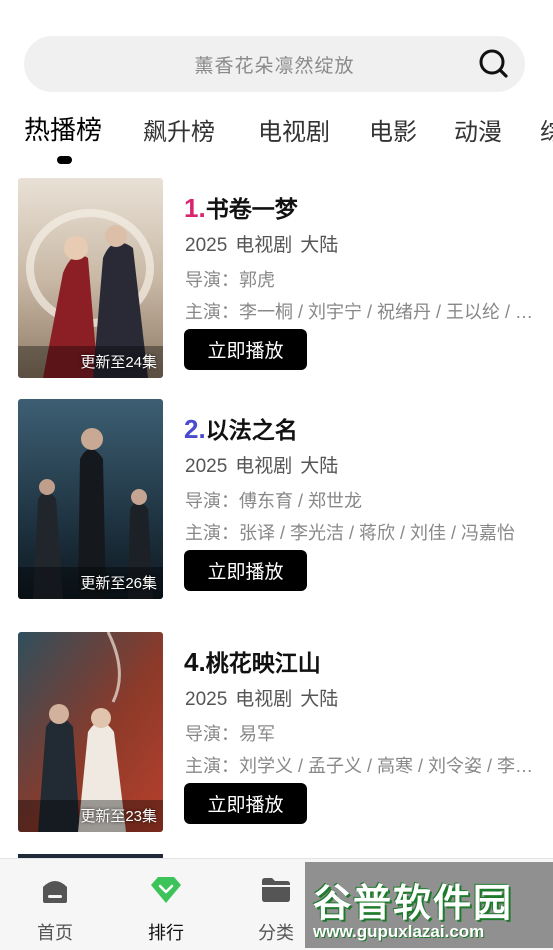 This screenshot has width=553, height=950. What do you see at coordinates (546, 129) in the screenshot?
I see `tab-variety: 综` at bounding box center [546, 129].